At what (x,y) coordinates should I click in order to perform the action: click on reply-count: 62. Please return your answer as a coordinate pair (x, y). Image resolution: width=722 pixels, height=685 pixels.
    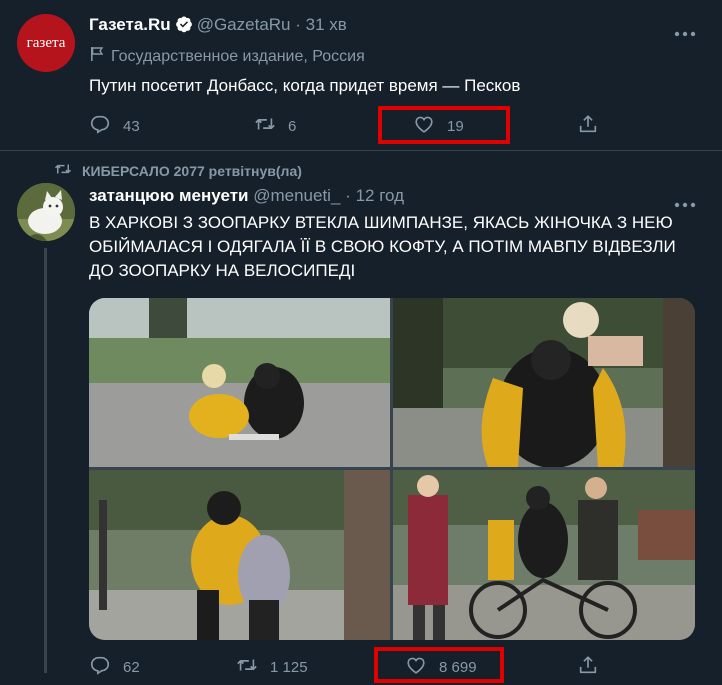
    Looking at the image, I should click on (131, 667).